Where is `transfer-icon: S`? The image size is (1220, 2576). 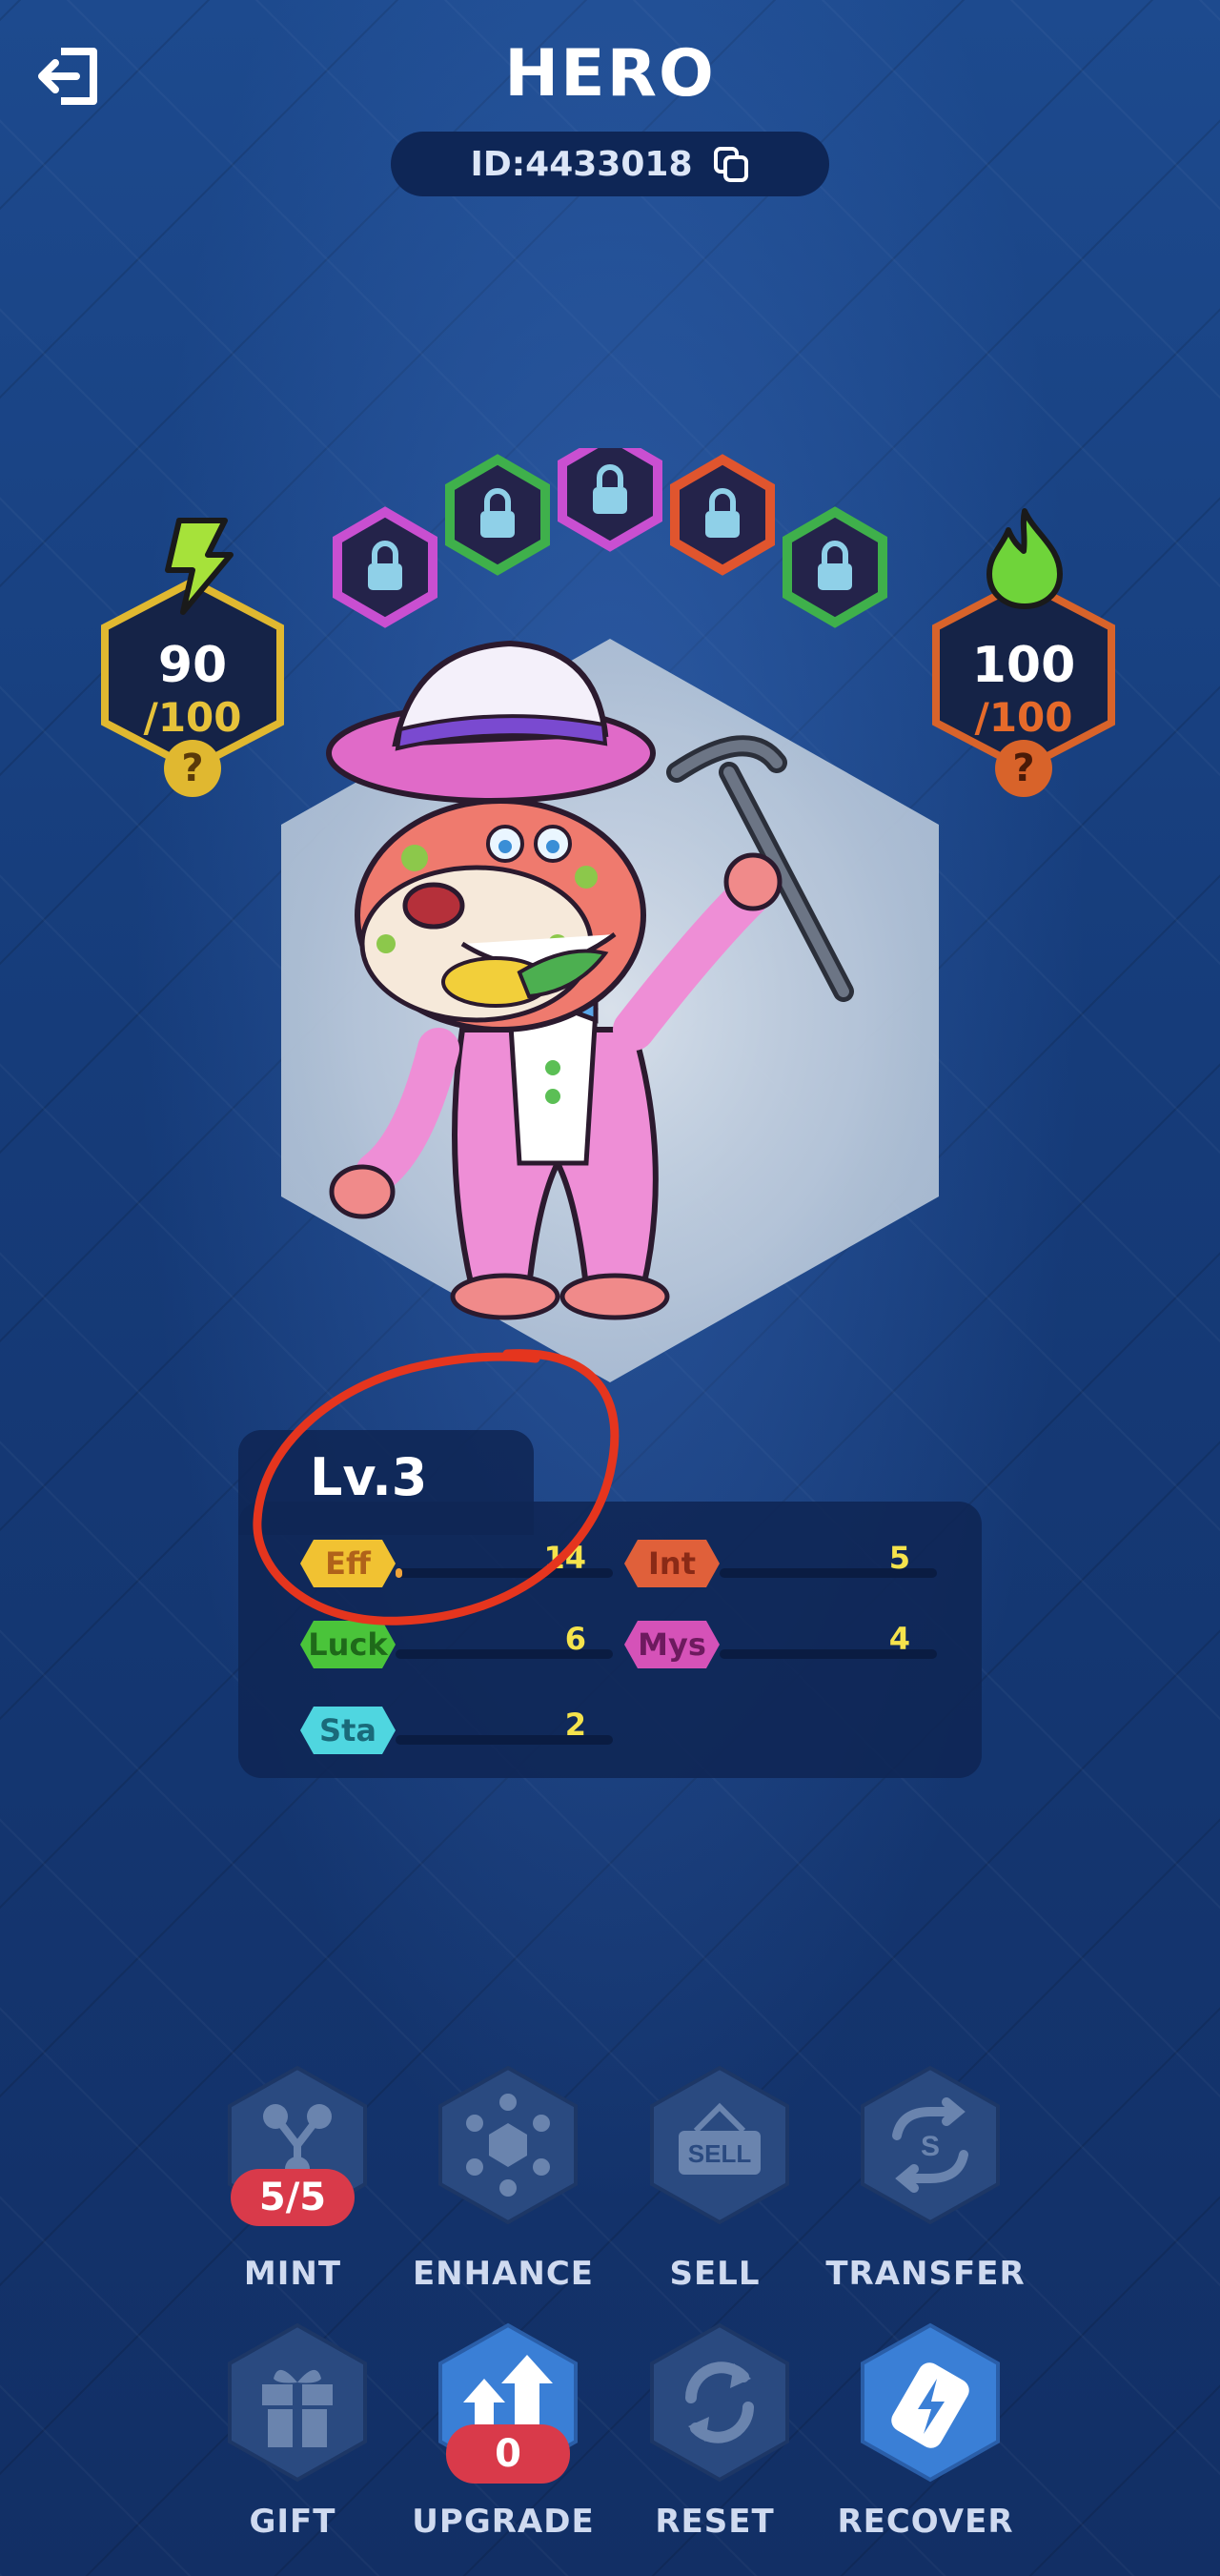 transfer-icon: S is located at coordinates (931, 2145).